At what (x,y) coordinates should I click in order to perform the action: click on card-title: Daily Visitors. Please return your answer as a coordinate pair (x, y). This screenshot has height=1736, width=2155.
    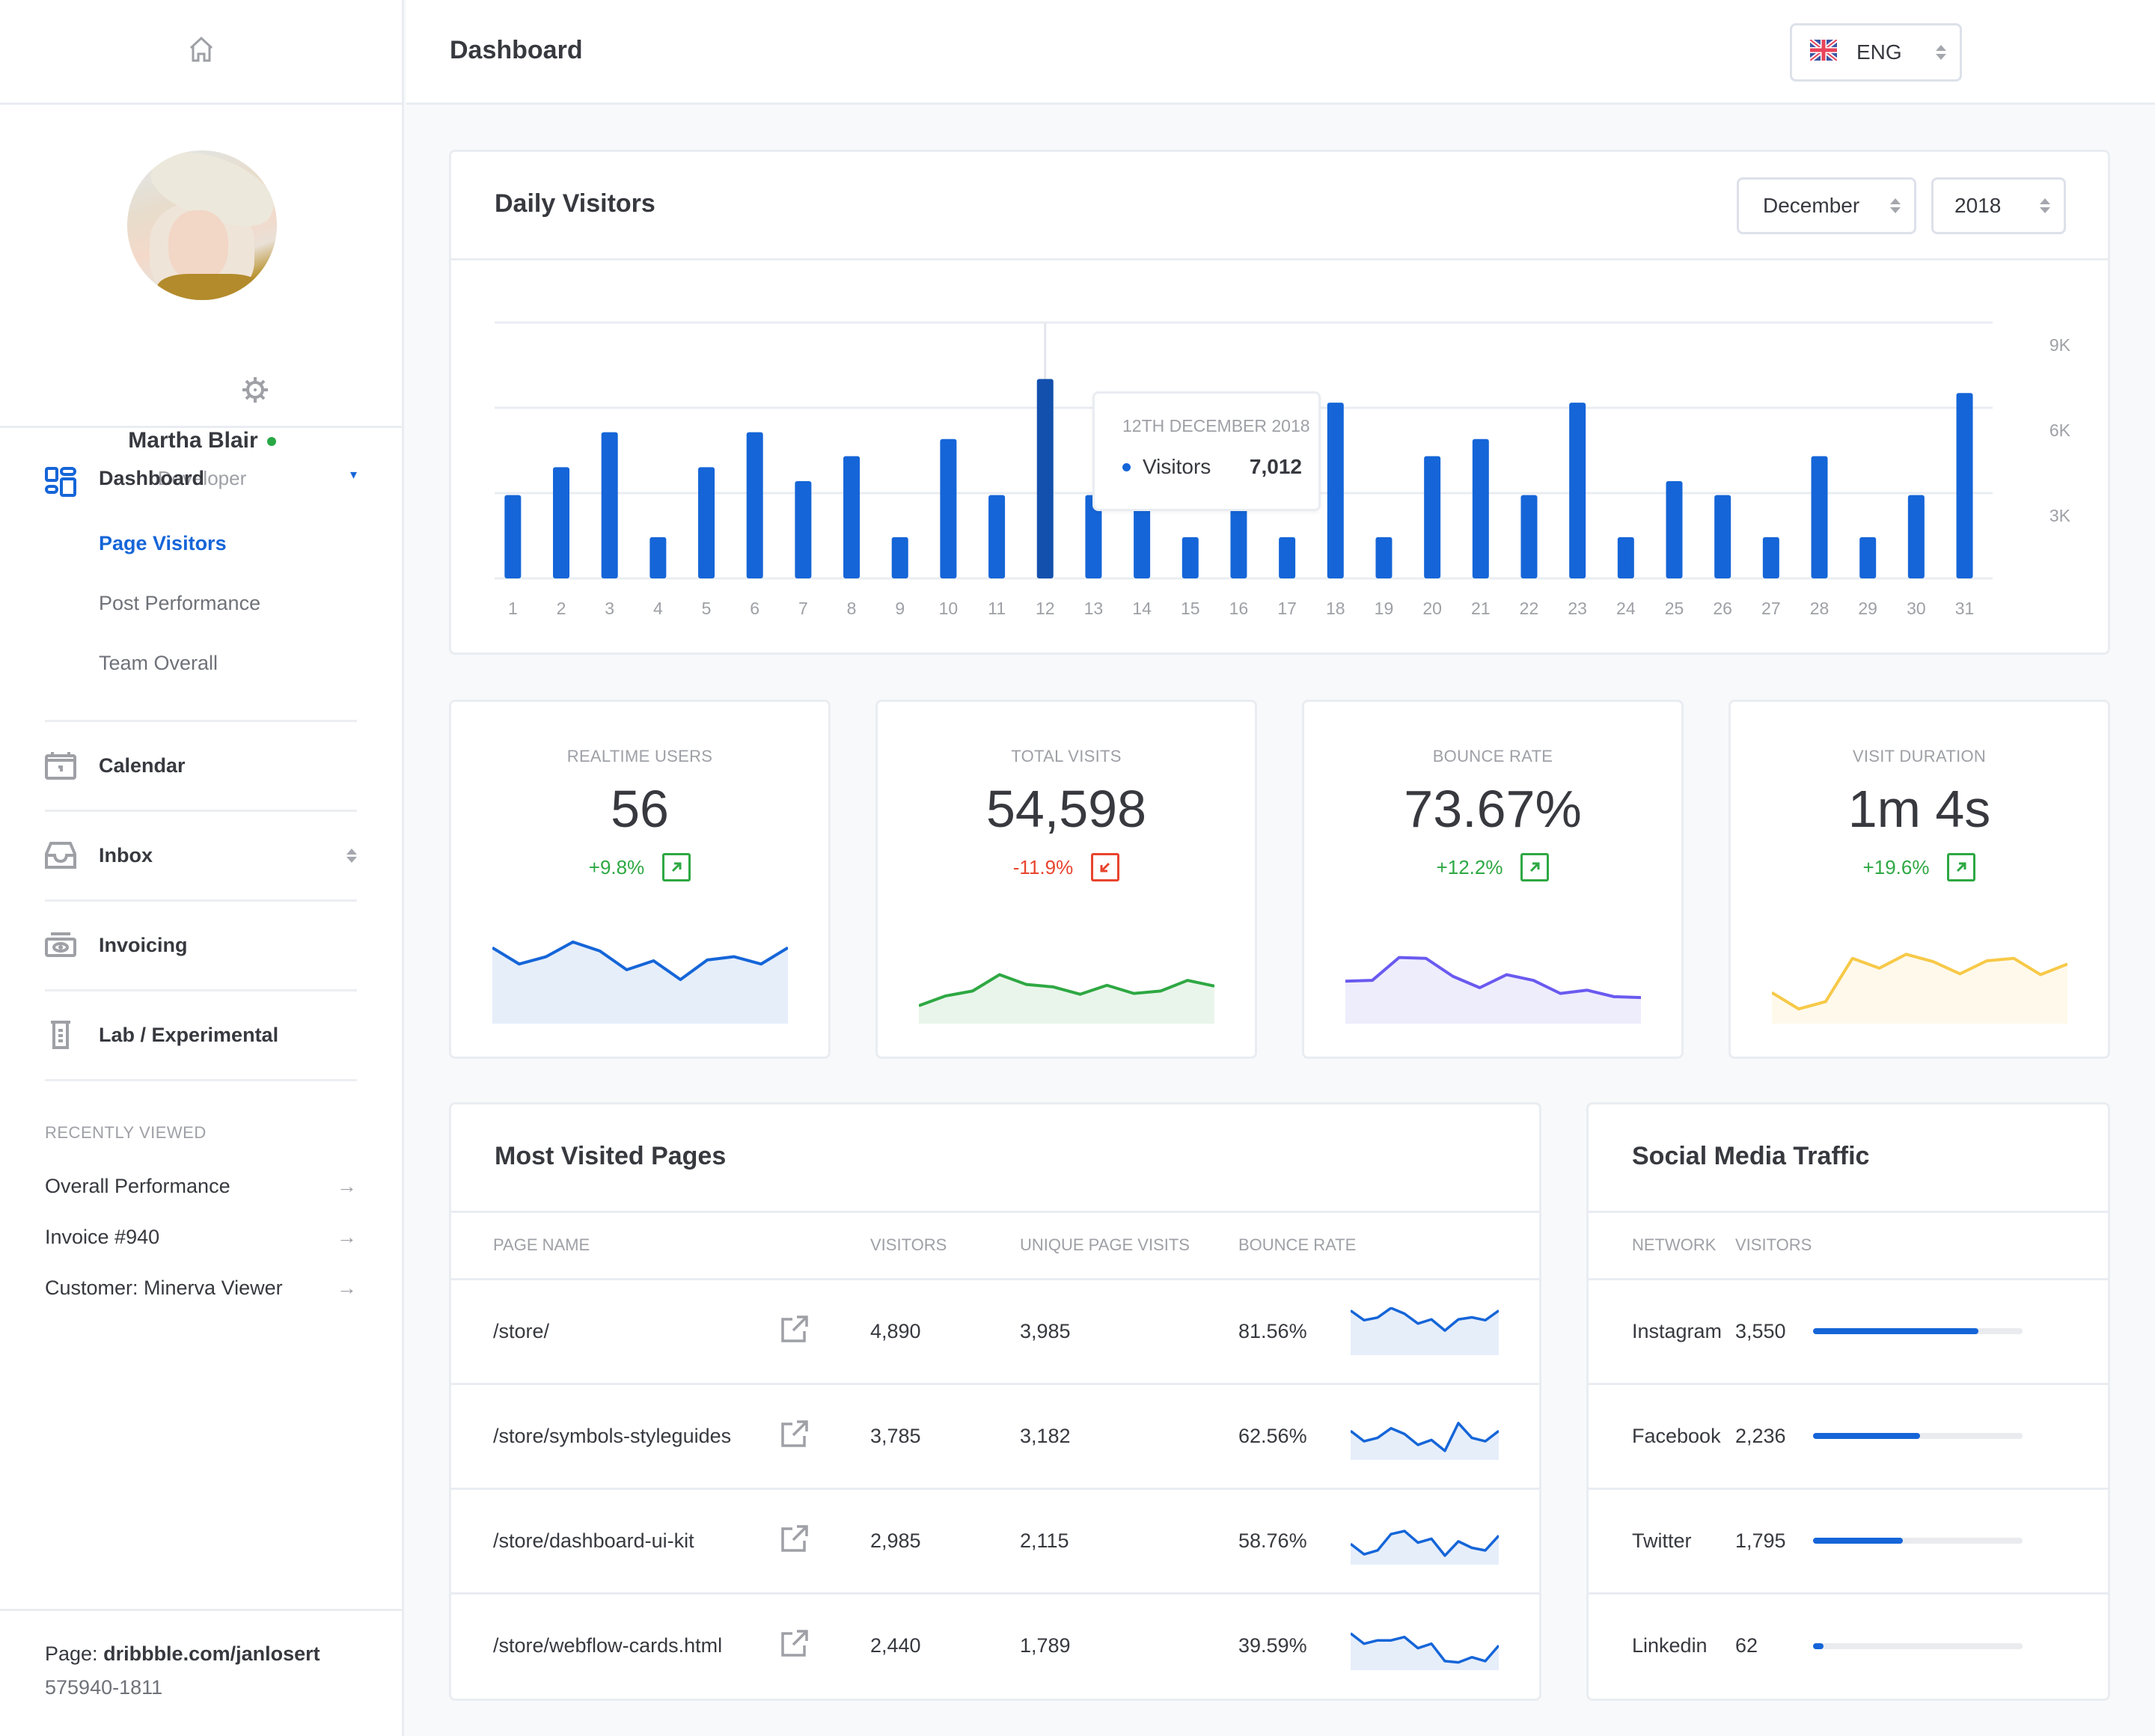
    Looking at the image, I should click on (575, 203).